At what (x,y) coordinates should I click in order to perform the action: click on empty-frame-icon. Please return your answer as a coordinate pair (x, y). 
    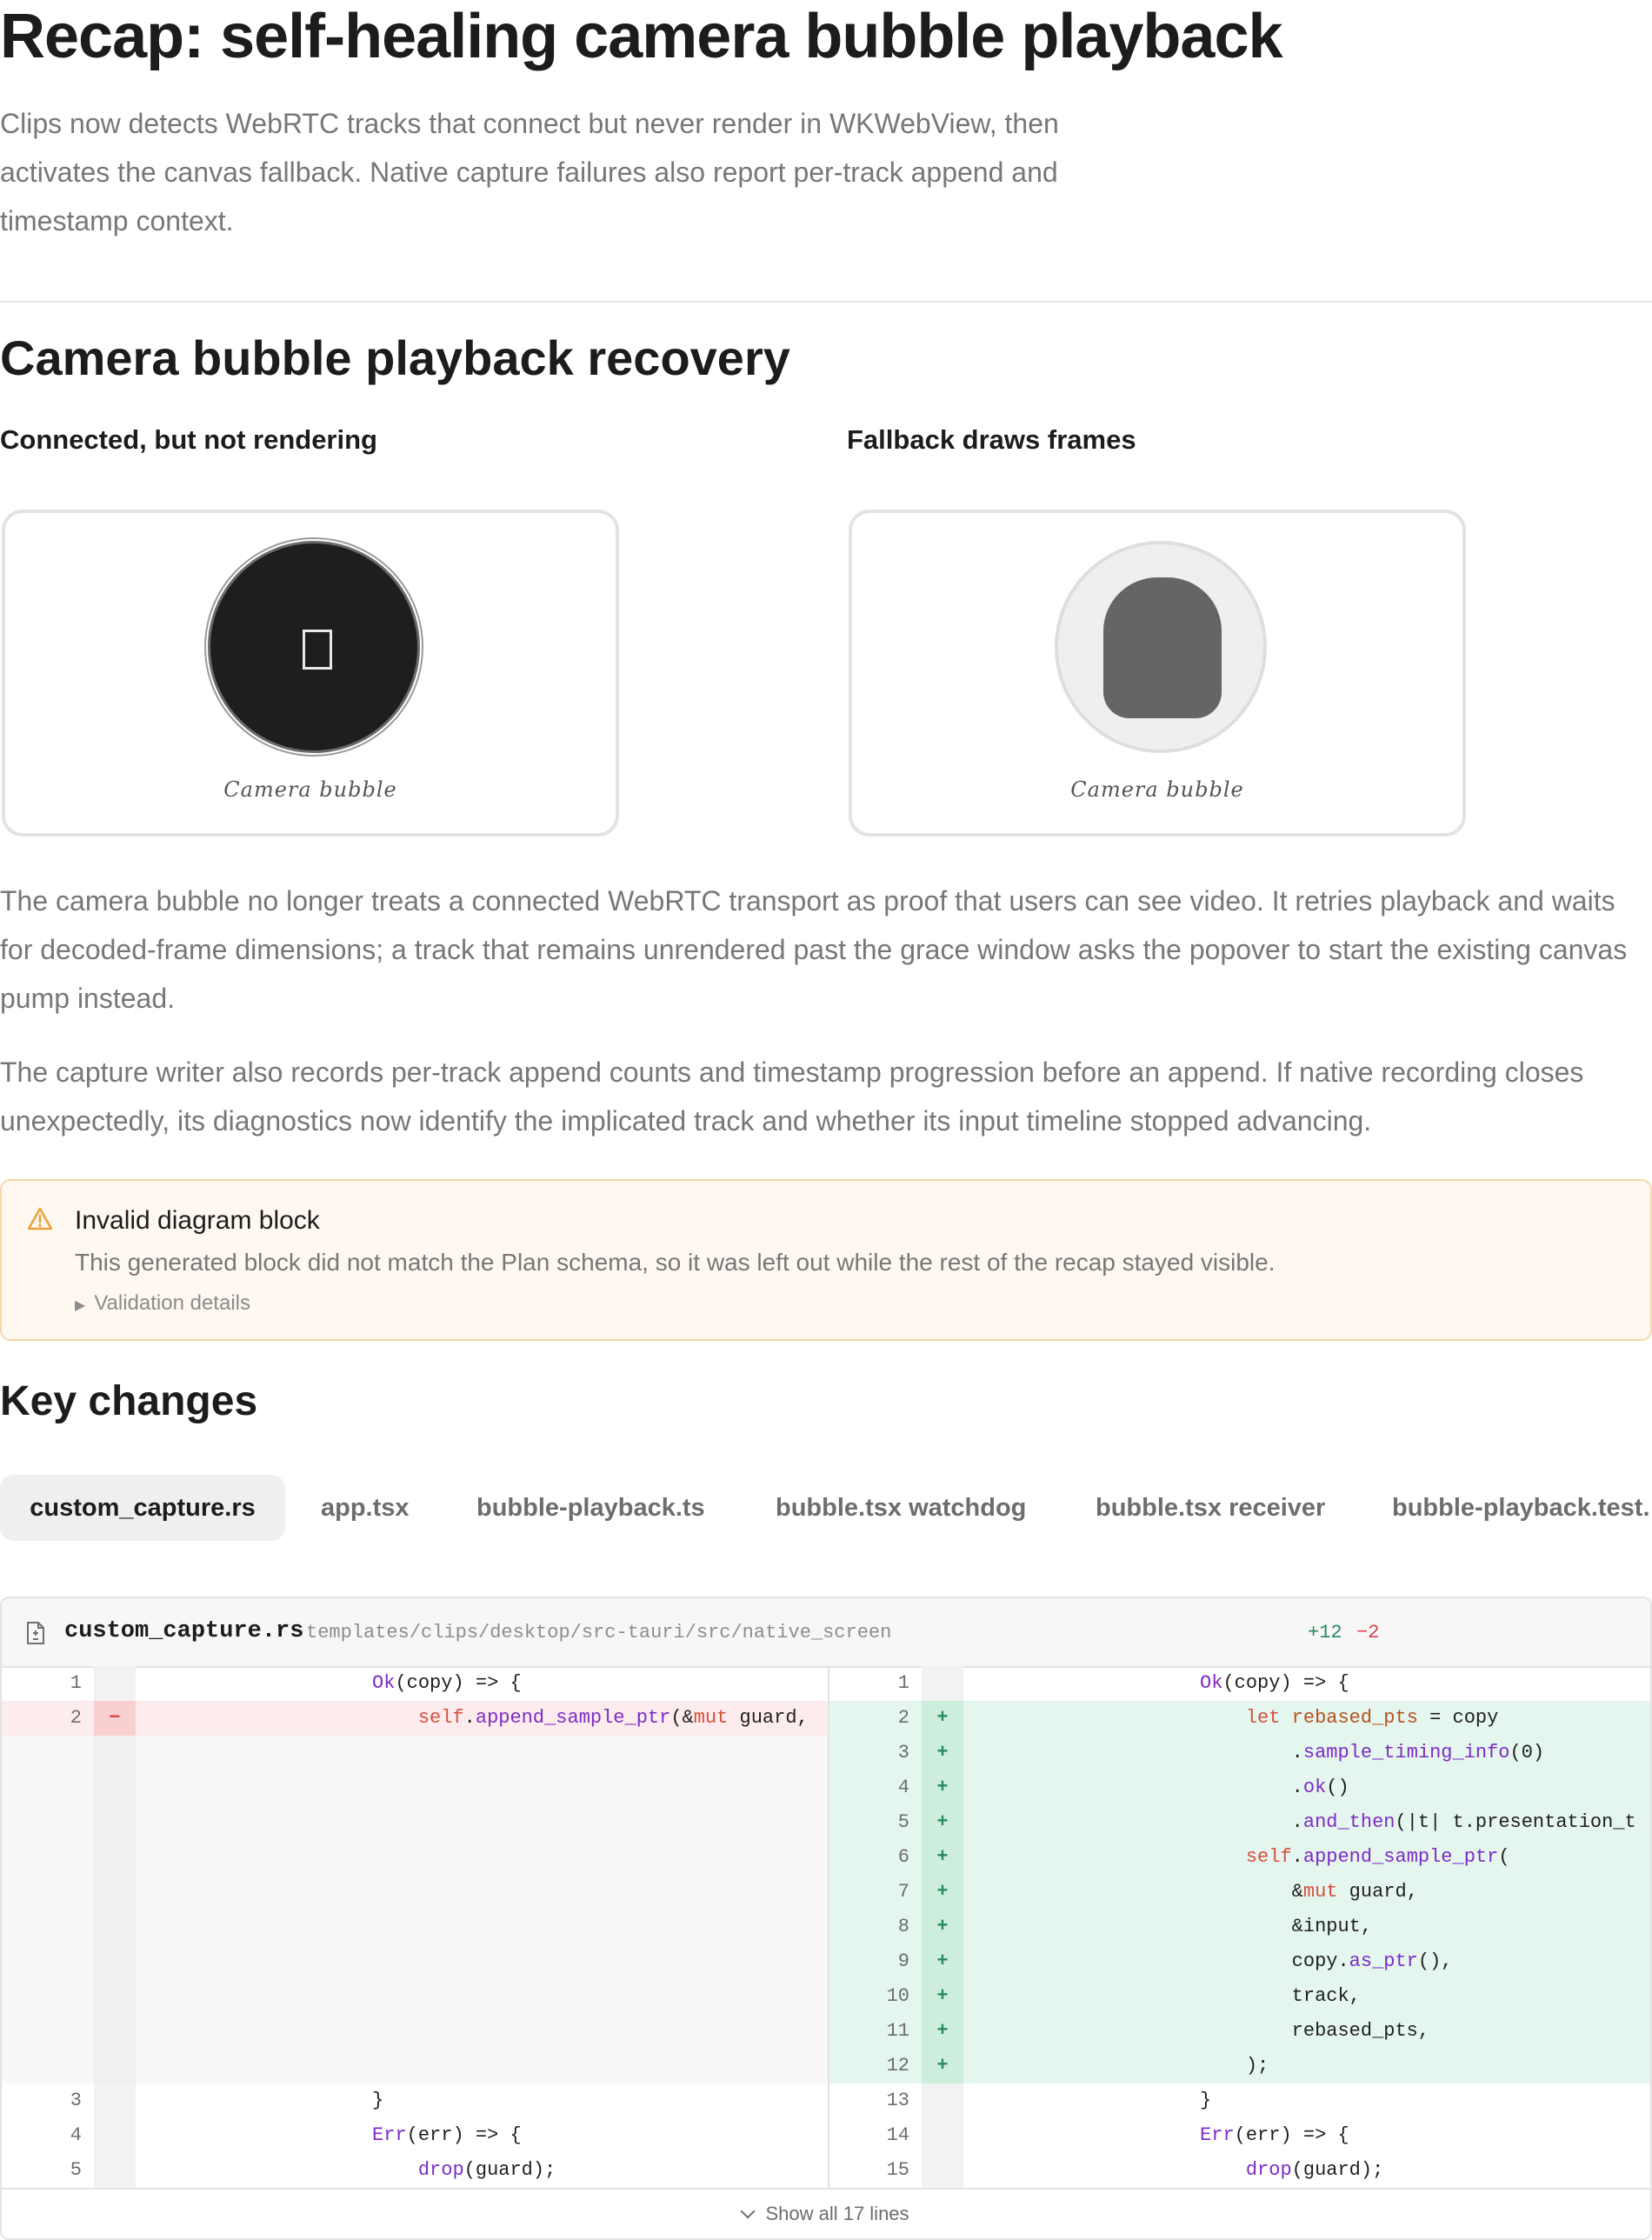
    Looking at the image, I should click on (317, 650).